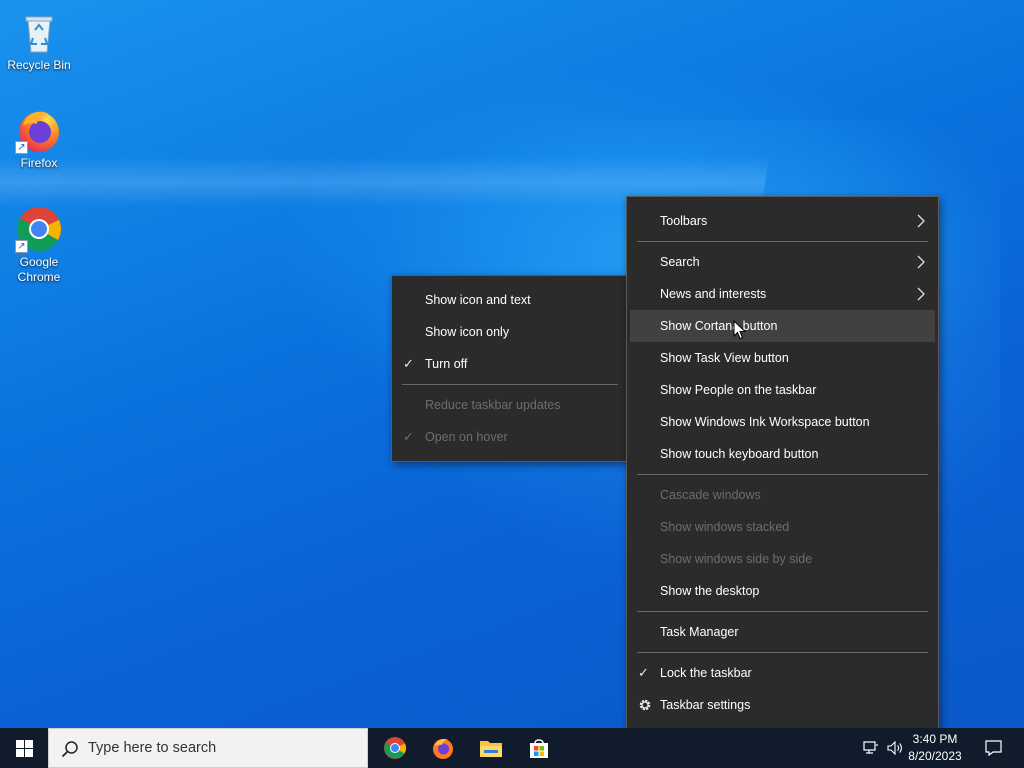 Image resolution: width=1024 pixels, height=768 pixels. I want to click on menu-item-label: Toolbars, so click(684, 221).